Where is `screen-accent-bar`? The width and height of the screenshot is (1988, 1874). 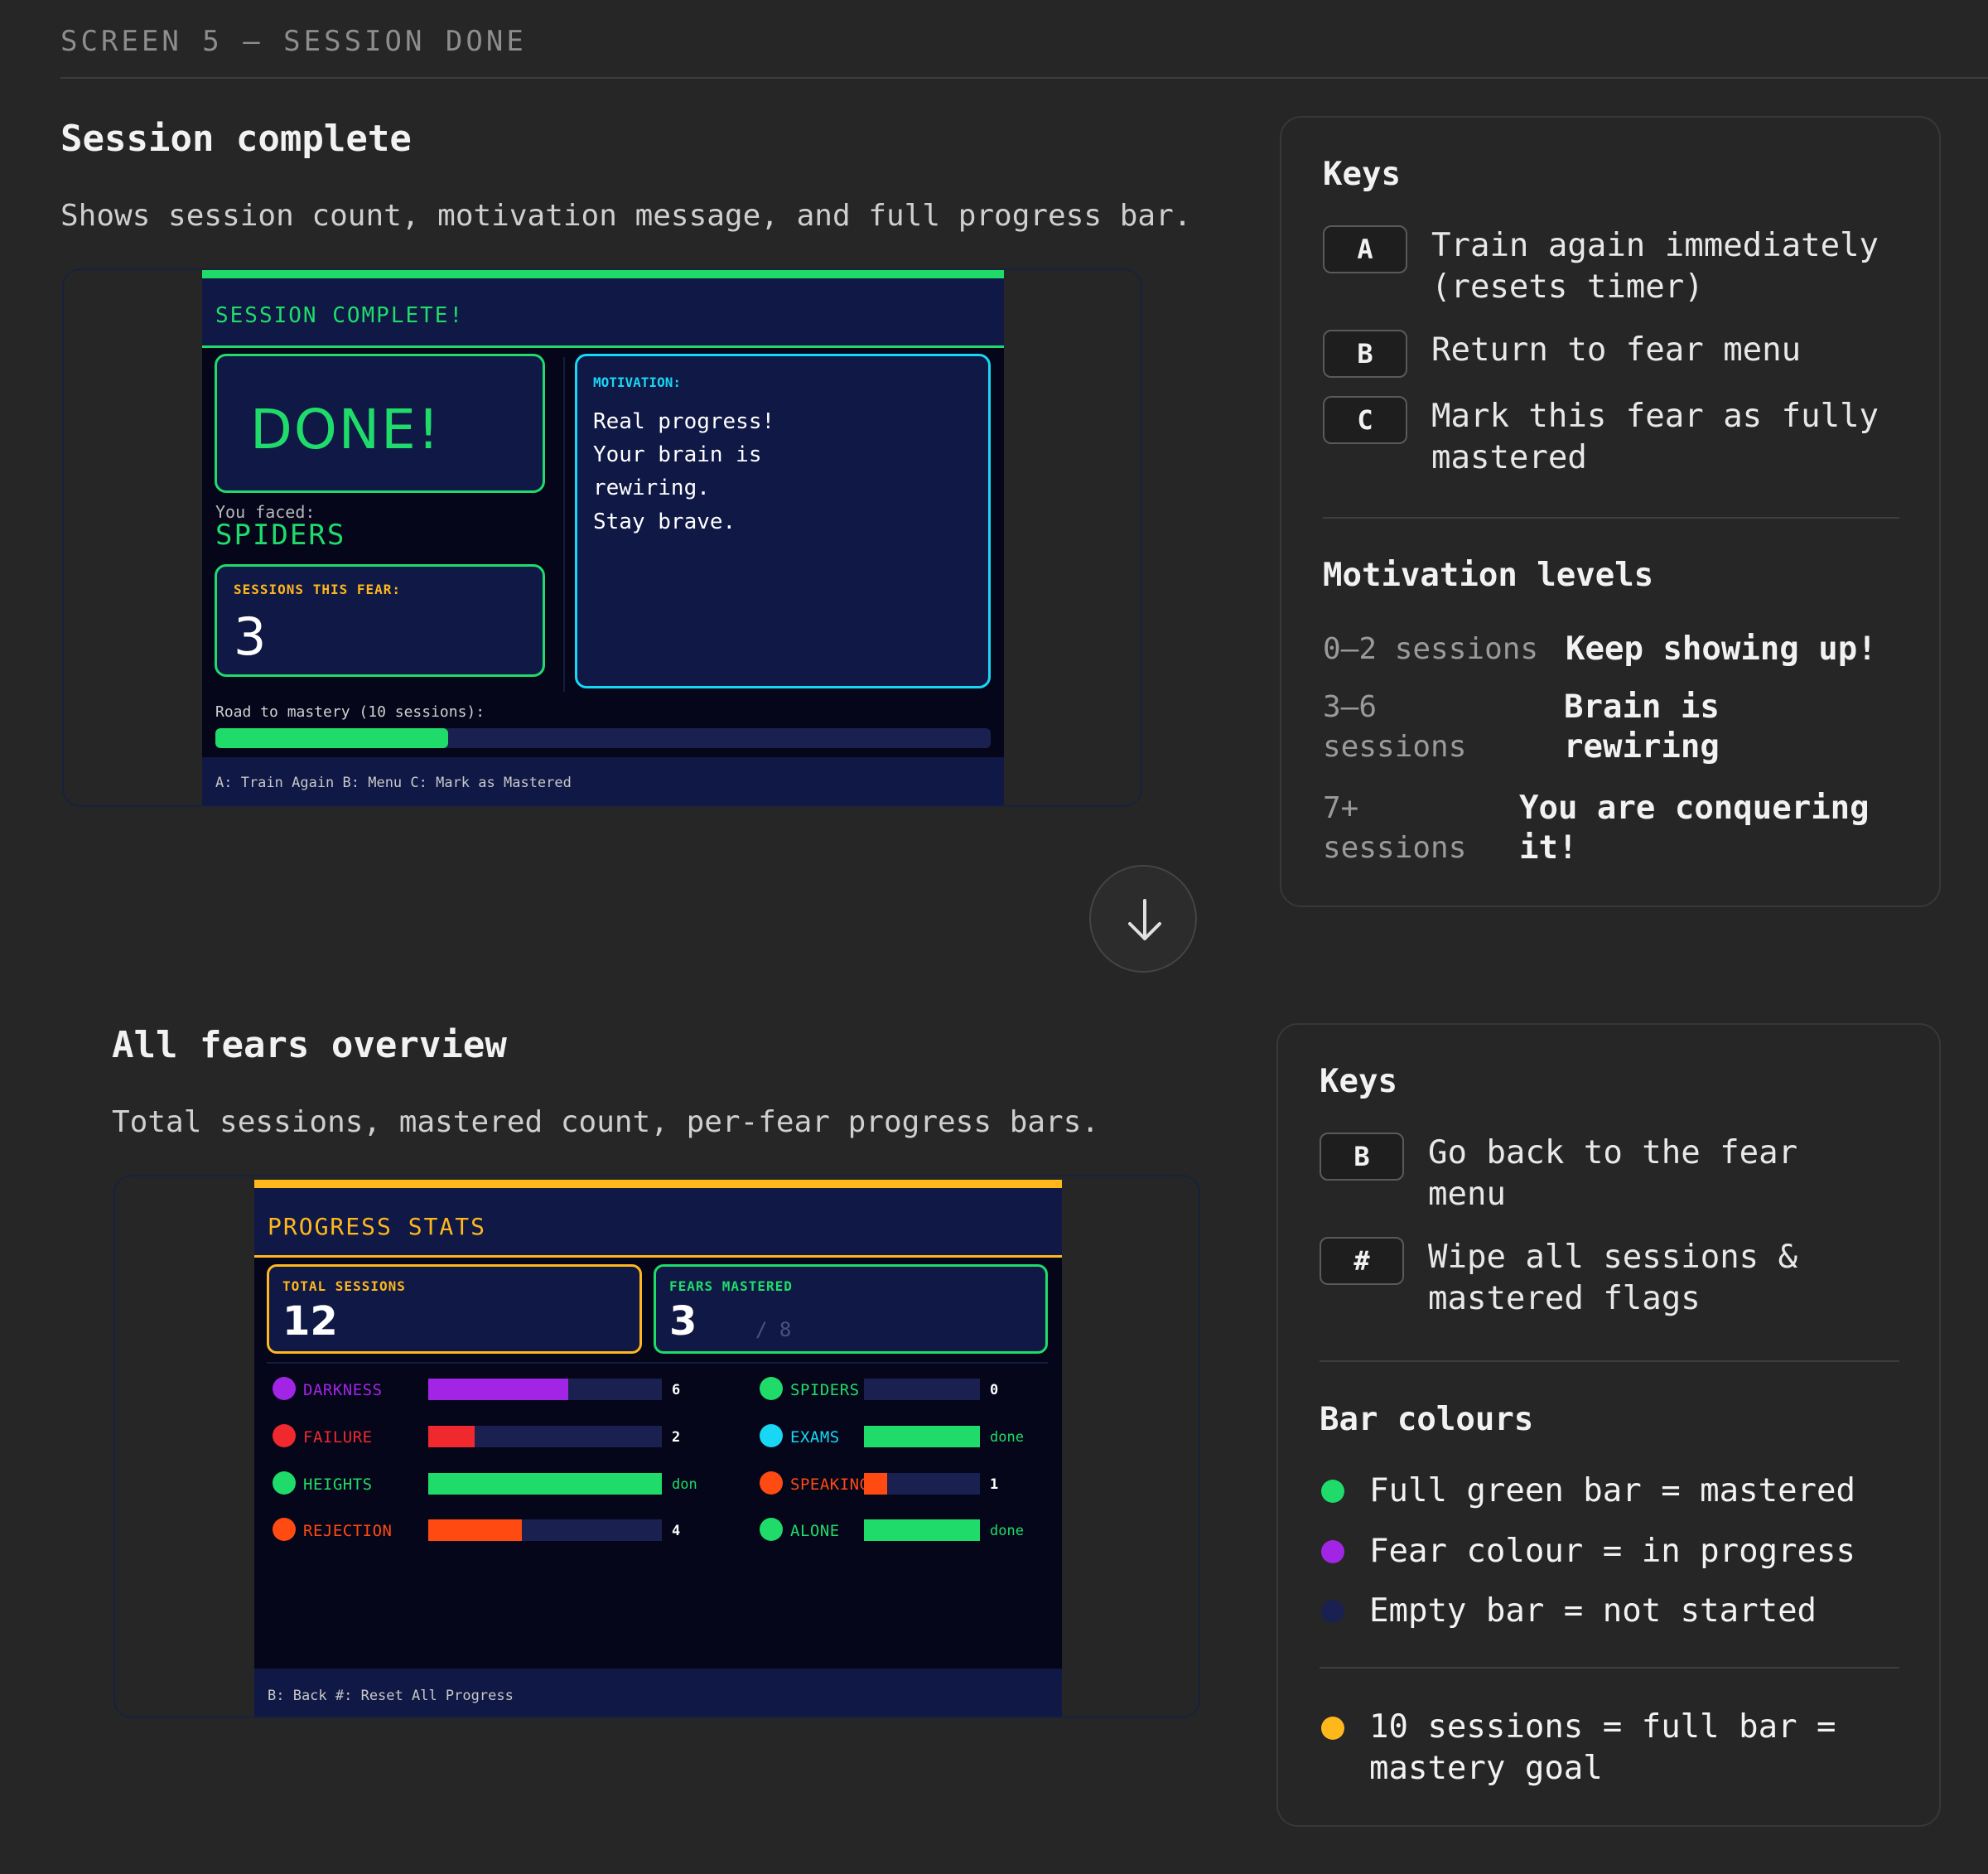
screen-accent-bar is located at coordinates (658, 1184).